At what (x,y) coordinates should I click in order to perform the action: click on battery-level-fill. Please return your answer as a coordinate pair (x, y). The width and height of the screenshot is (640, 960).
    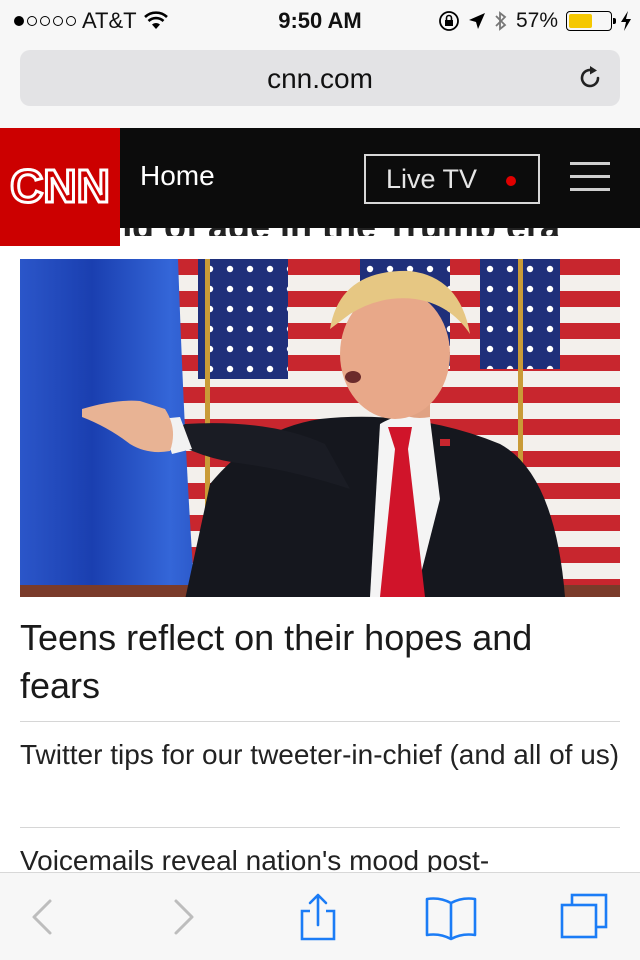
    Looking at the image, I should click on (580, 21).